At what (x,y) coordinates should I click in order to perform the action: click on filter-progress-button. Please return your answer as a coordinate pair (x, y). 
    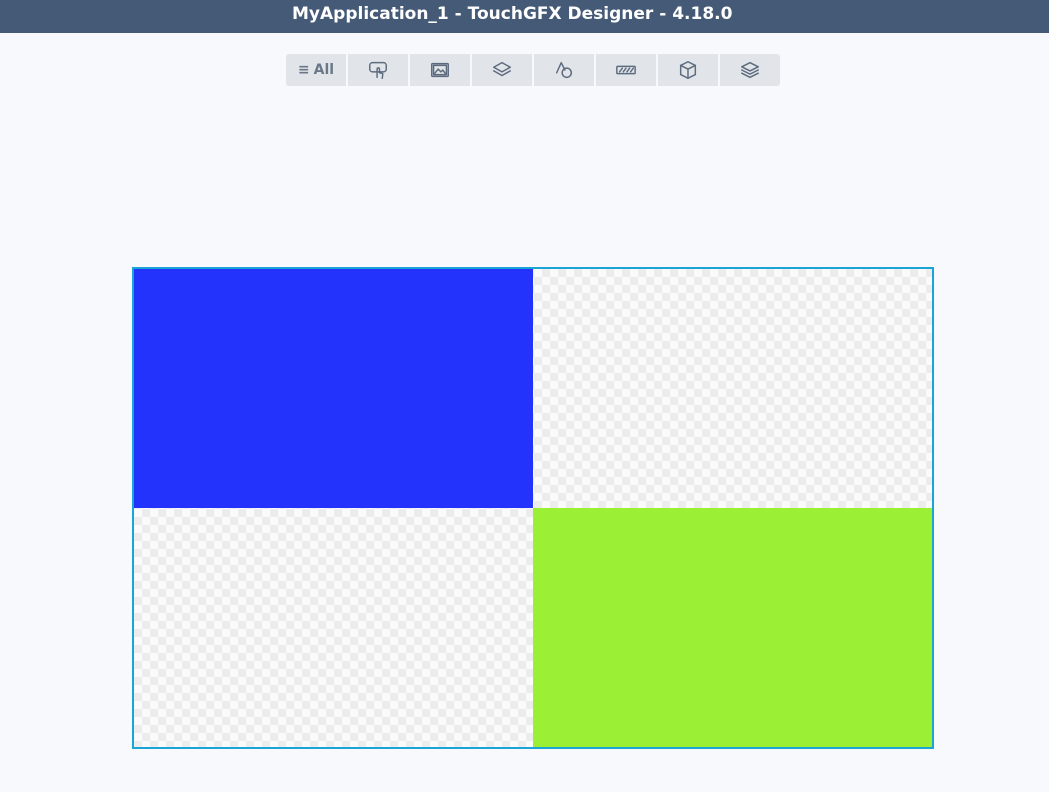
    Looking at the image, I should click on (626, 70).